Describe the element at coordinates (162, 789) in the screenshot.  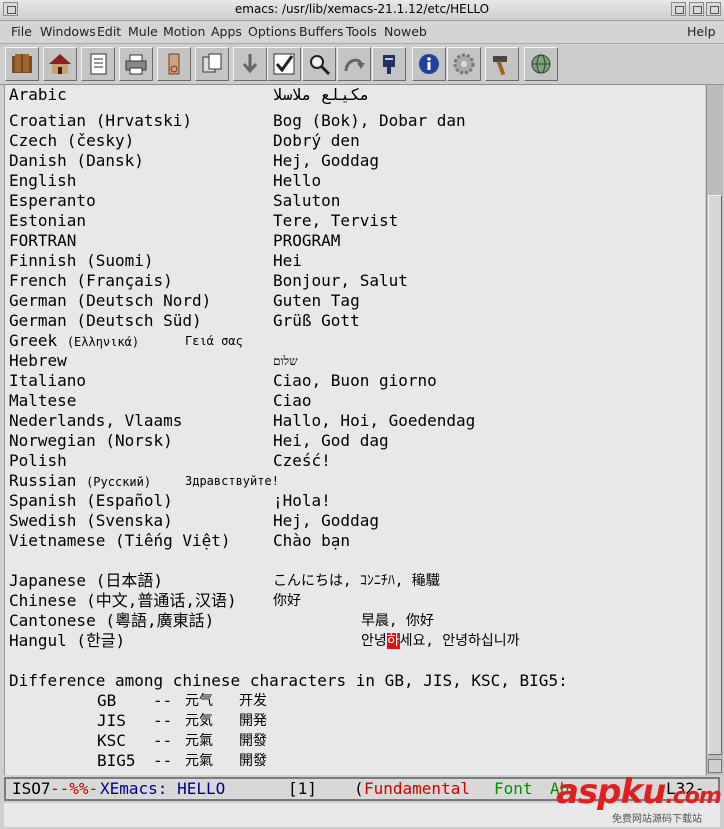
I see `modeline-buffer-name: XEmacs: HELLO` at that location.